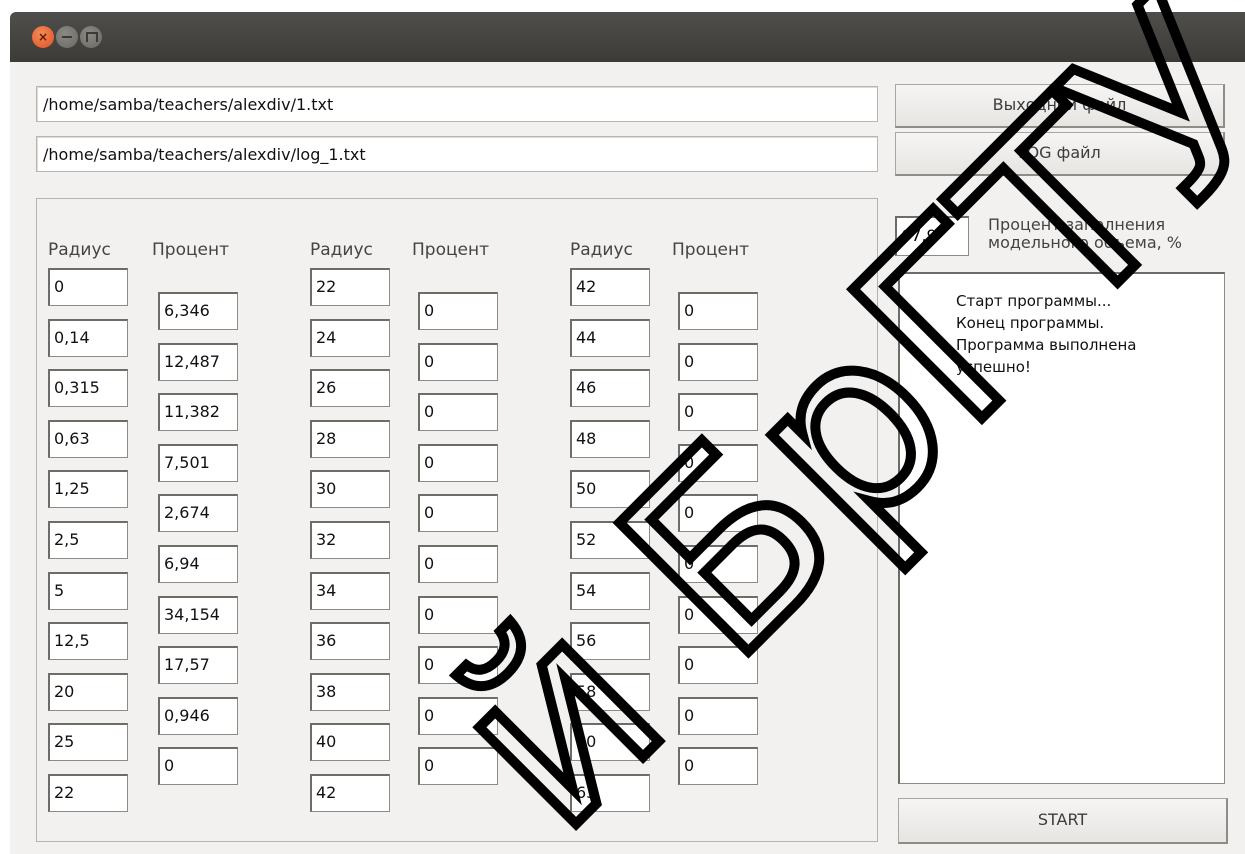 Image resolution: width=1245 pixels, height=854 pixels. What do you see at coordinates (198, 614) in the screenshot?
I see `percent-input: 34,154` at bounding box center [198, 614].